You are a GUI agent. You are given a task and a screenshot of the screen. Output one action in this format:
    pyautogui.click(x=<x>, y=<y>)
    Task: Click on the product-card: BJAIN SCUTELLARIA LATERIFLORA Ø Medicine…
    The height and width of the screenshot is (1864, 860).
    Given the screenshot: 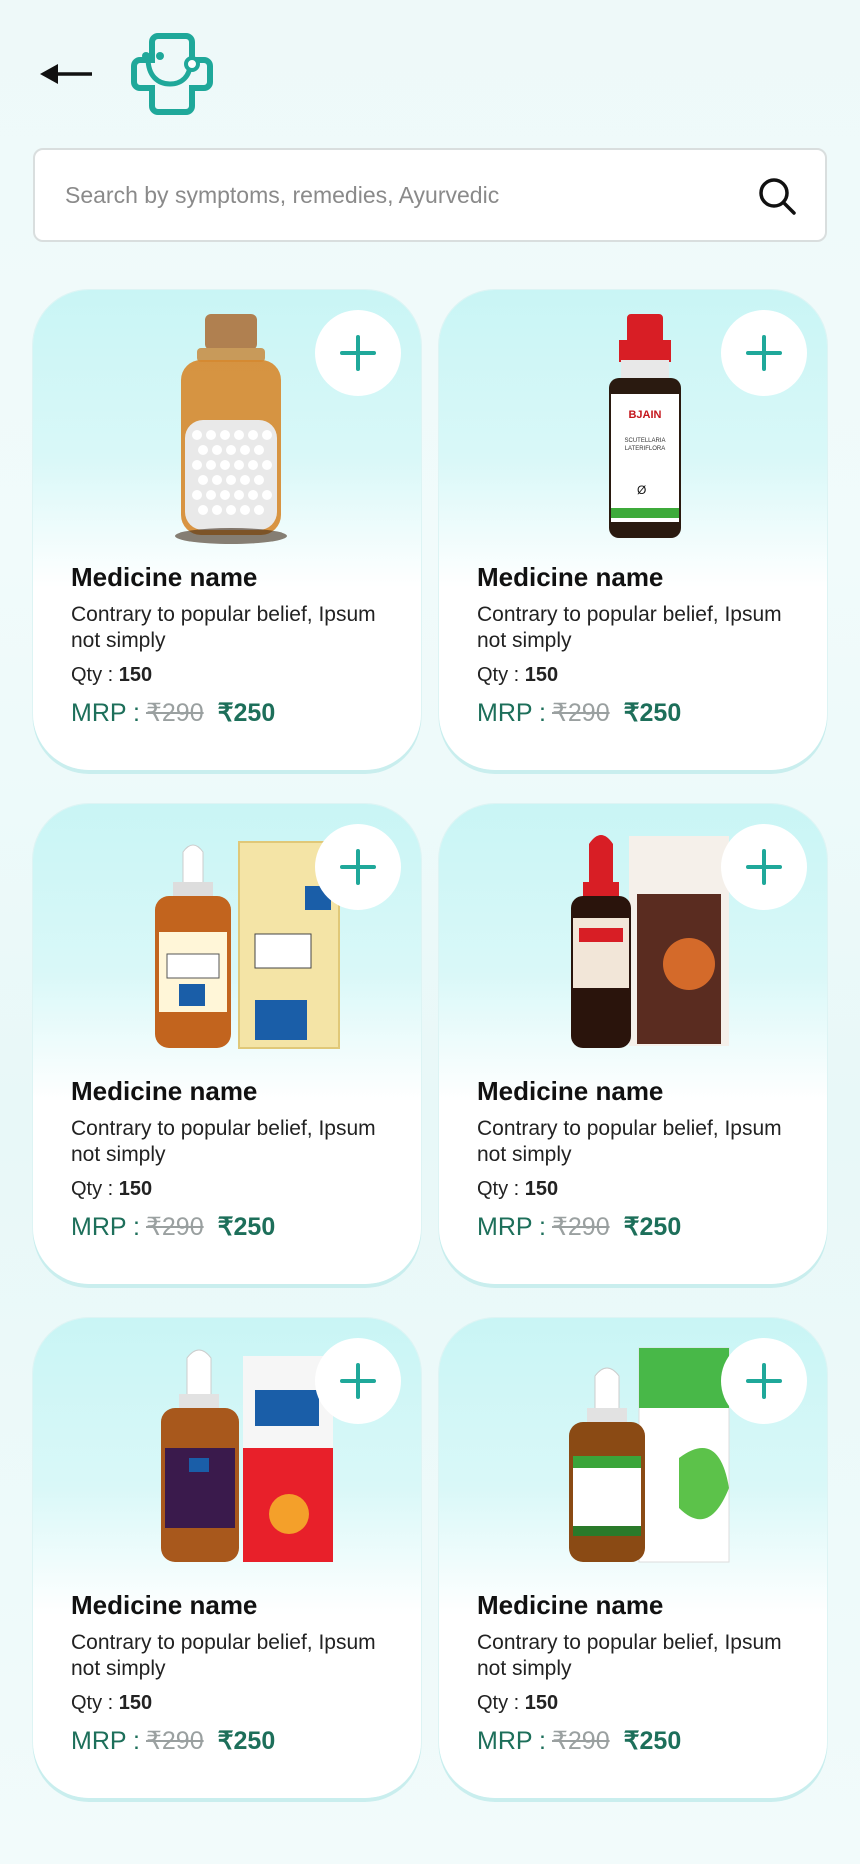 What is the action you would take?
    pyautogui.click(x=633, y=530)
    